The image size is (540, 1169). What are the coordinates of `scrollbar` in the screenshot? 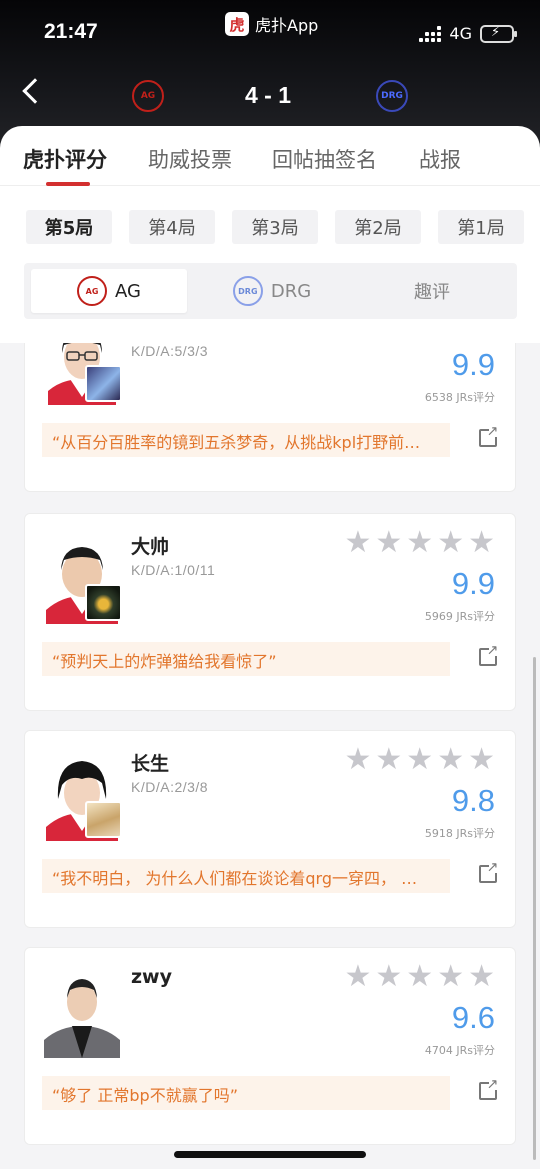 It's located at (534, 908).